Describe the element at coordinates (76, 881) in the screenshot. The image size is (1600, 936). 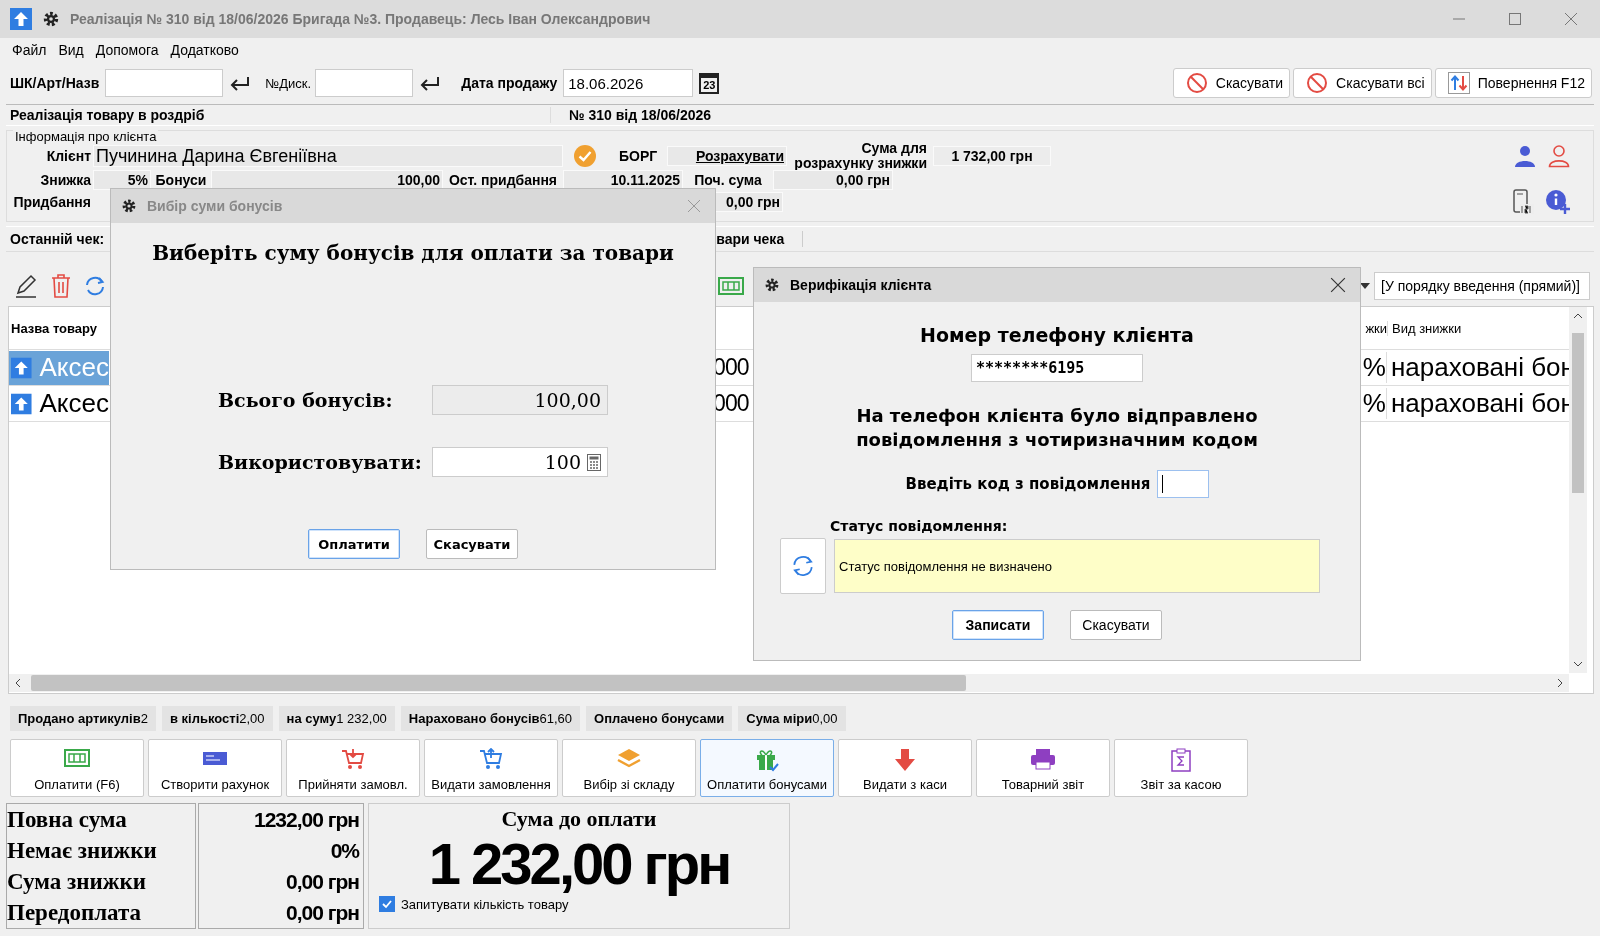
I see `total-label: Сума знижки` at that location.